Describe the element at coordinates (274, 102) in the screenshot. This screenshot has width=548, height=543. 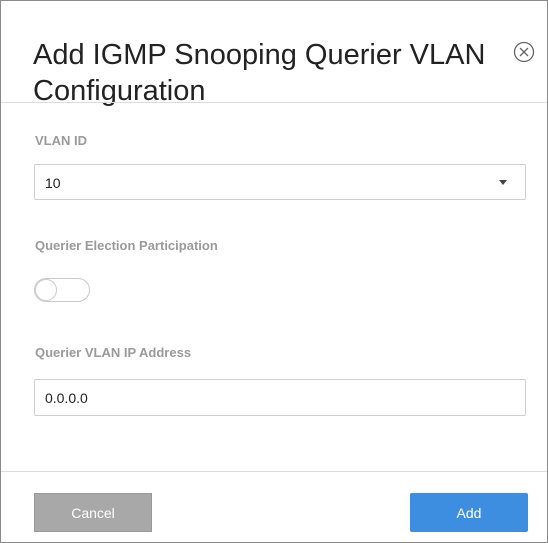
I see `header-divider` at that location.